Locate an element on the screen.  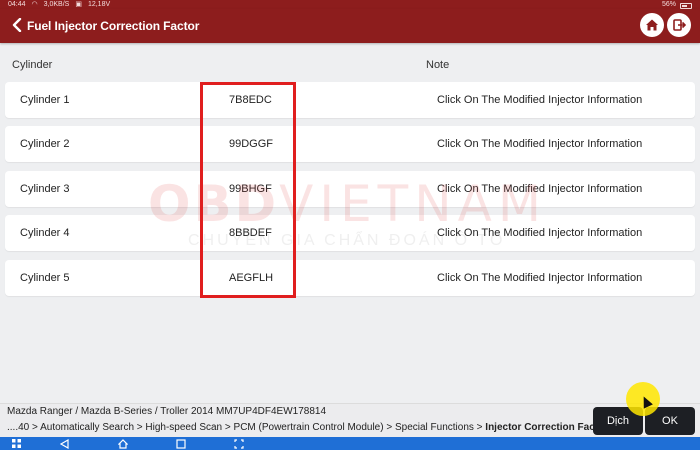
status-time: 04:44 is located at coordinates (17, 4).